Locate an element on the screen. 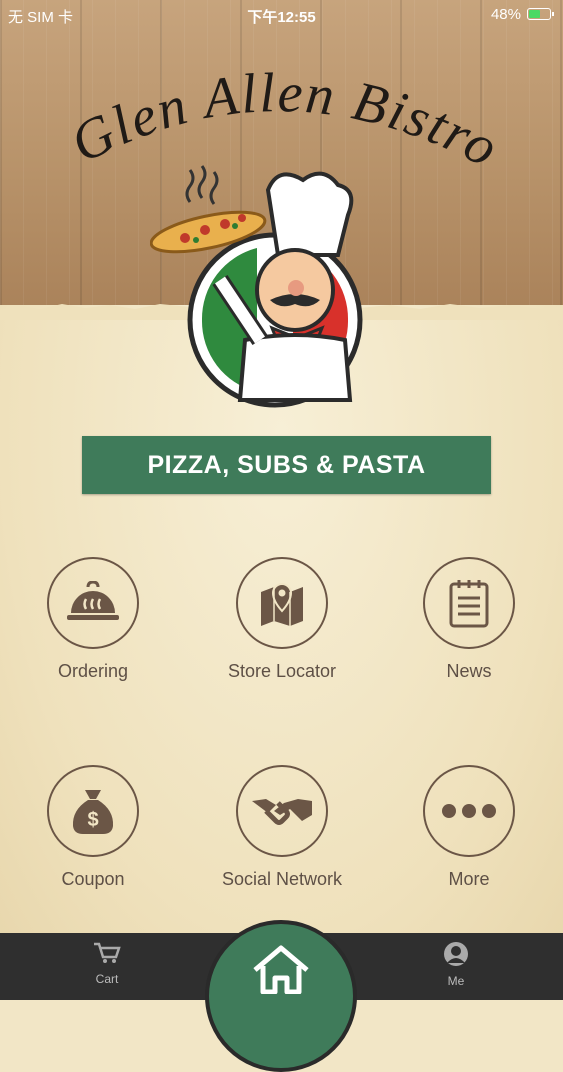 The image size is (563, 1072). ordering-button is located at coordinates (93, 603).